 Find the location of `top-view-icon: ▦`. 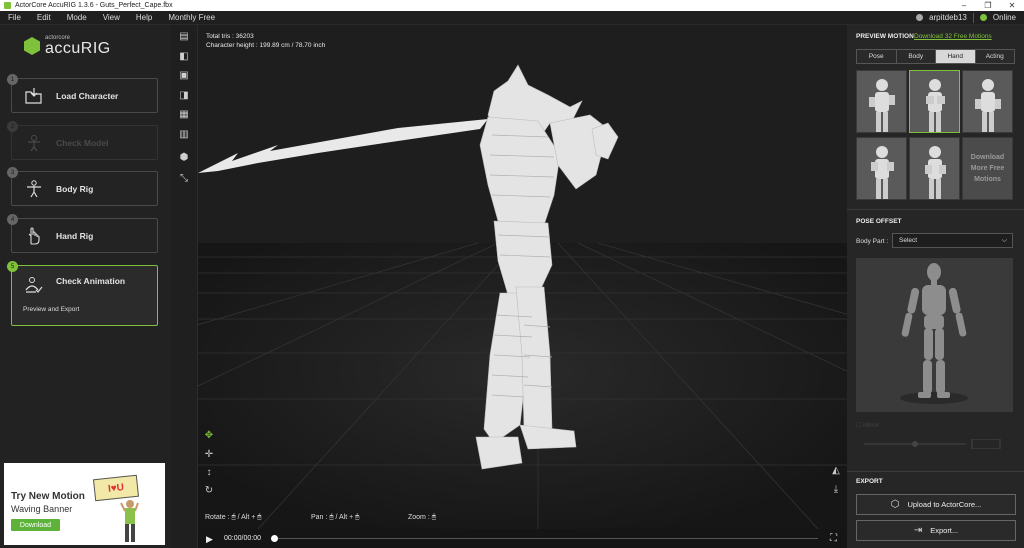

top-view-icon: ▦ is located at coordinates (184, 115).